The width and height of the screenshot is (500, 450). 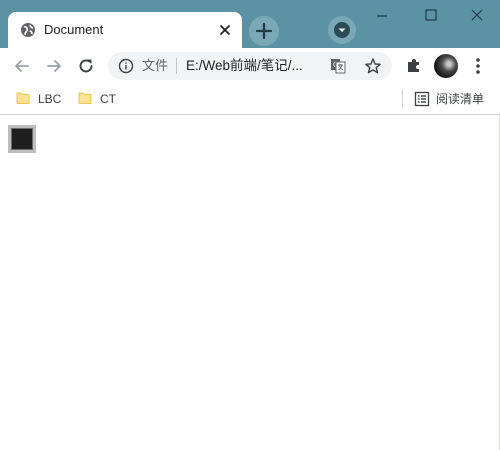 I want to click on bookmark-label: CT, so click(x=108, y=99).